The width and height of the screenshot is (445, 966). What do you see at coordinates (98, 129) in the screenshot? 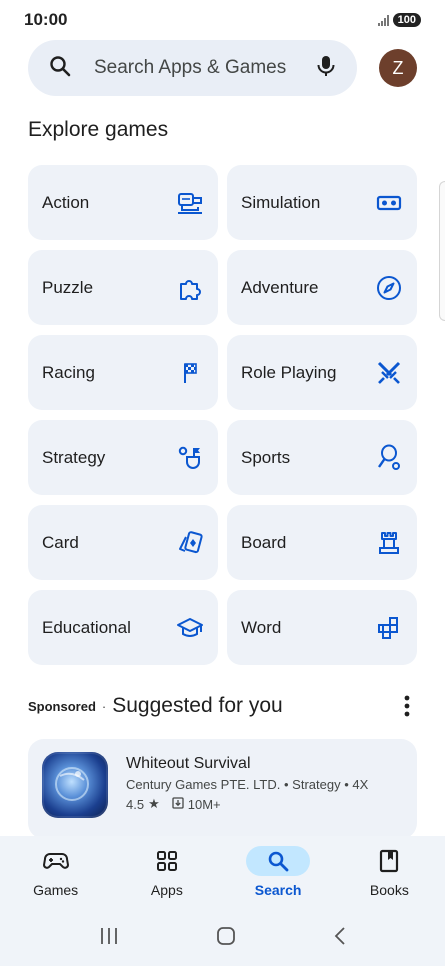
I see `section-title-explore-games: Explore games` at bounding box center [98, 129].